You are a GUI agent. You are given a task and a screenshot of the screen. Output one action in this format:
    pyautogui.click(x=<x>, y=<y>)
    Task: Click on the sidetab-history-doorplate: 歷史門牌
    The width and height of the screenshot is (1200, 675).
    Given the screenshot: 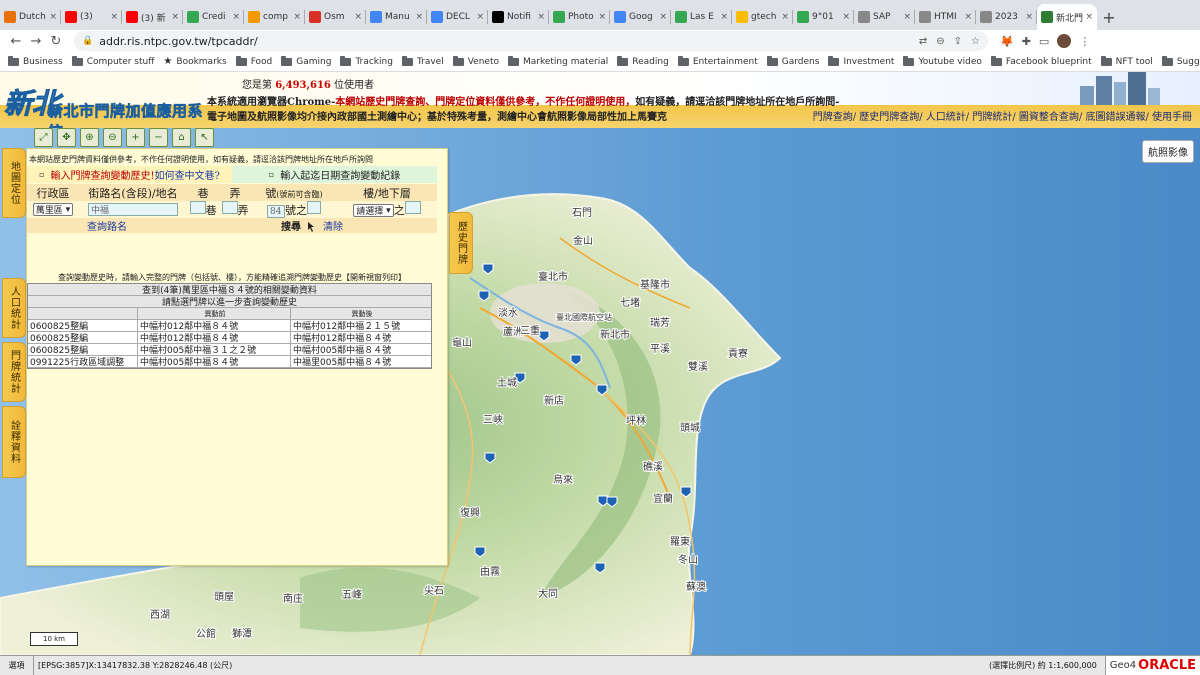 What is the action you would take?
    pyautogui.click(x=461, y=243)
    